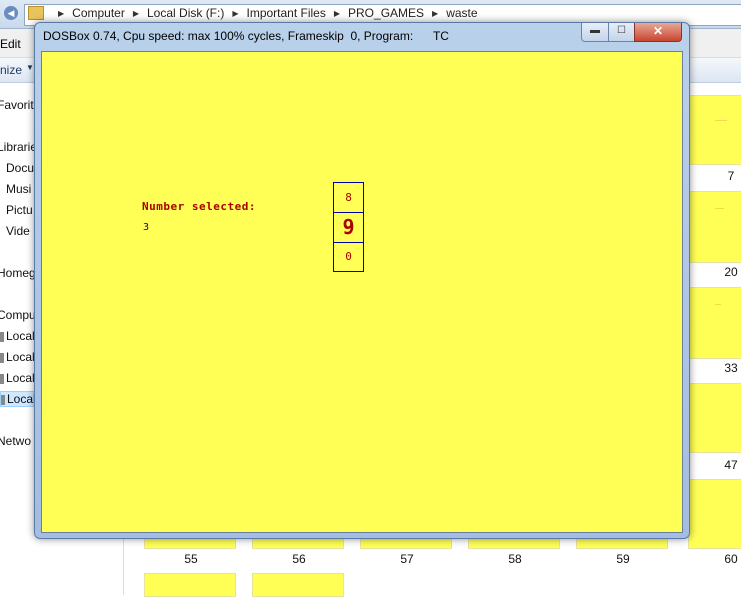 This screenshot has height=597, width=741. I want to click on nav-local-disk-1: Local, so click(17, 336).